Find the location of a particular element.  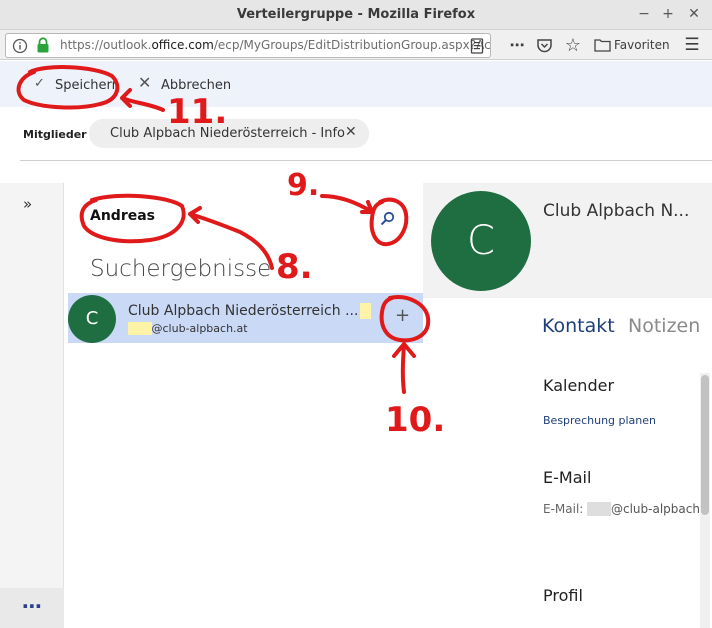

member-chip: Club Alpbach Niederösterreich - Info ✕ is located at coordinates (229, 133).